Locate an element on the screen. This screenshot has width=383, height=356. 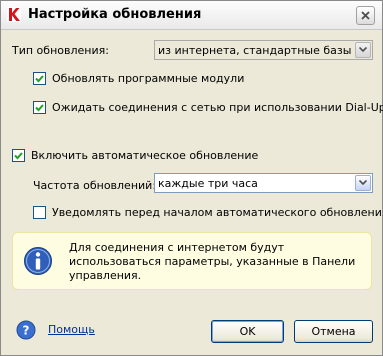
wait-dialup-checkbox is located at coordinates (39, 107).